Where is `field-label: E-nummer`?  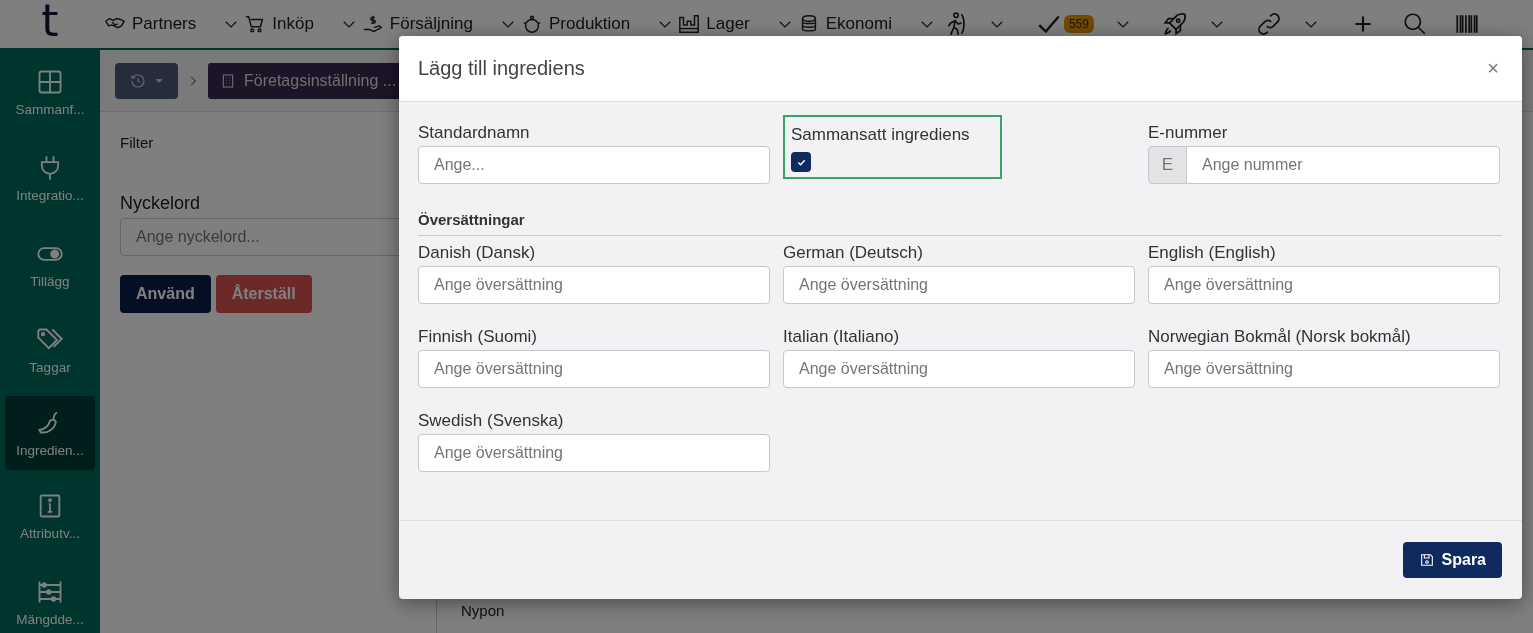
field-label: E-nummer is located at coordinates (1188, 133).